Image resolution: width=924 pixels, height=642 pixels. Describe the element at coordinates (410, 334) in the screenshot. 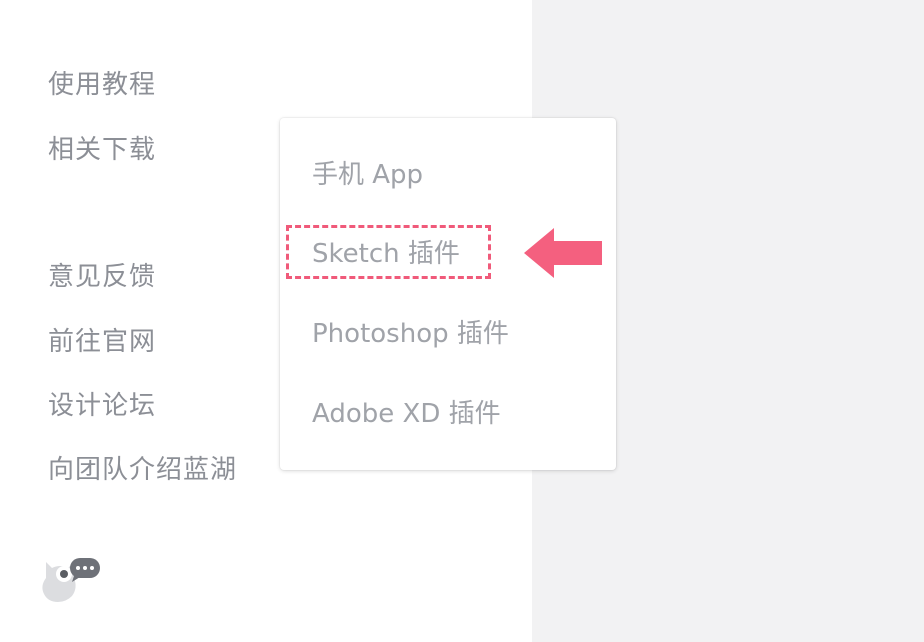

I see `popup-item-photoshop-plugin: Photoshop 插件` at that location.